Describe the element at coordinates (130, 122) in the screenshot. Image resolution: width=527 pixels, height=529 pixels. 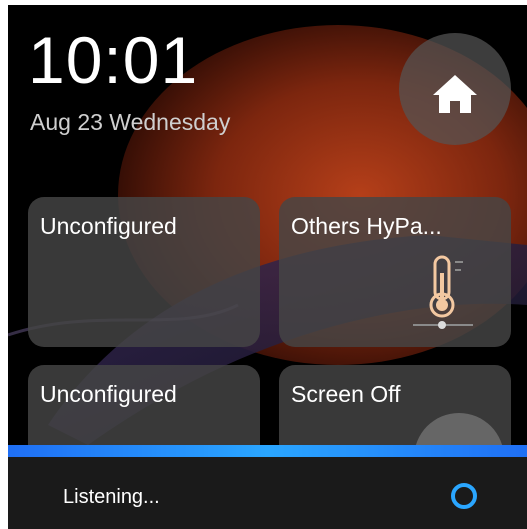
I see `clock-date: Aug 23 Wednesday` at that location.